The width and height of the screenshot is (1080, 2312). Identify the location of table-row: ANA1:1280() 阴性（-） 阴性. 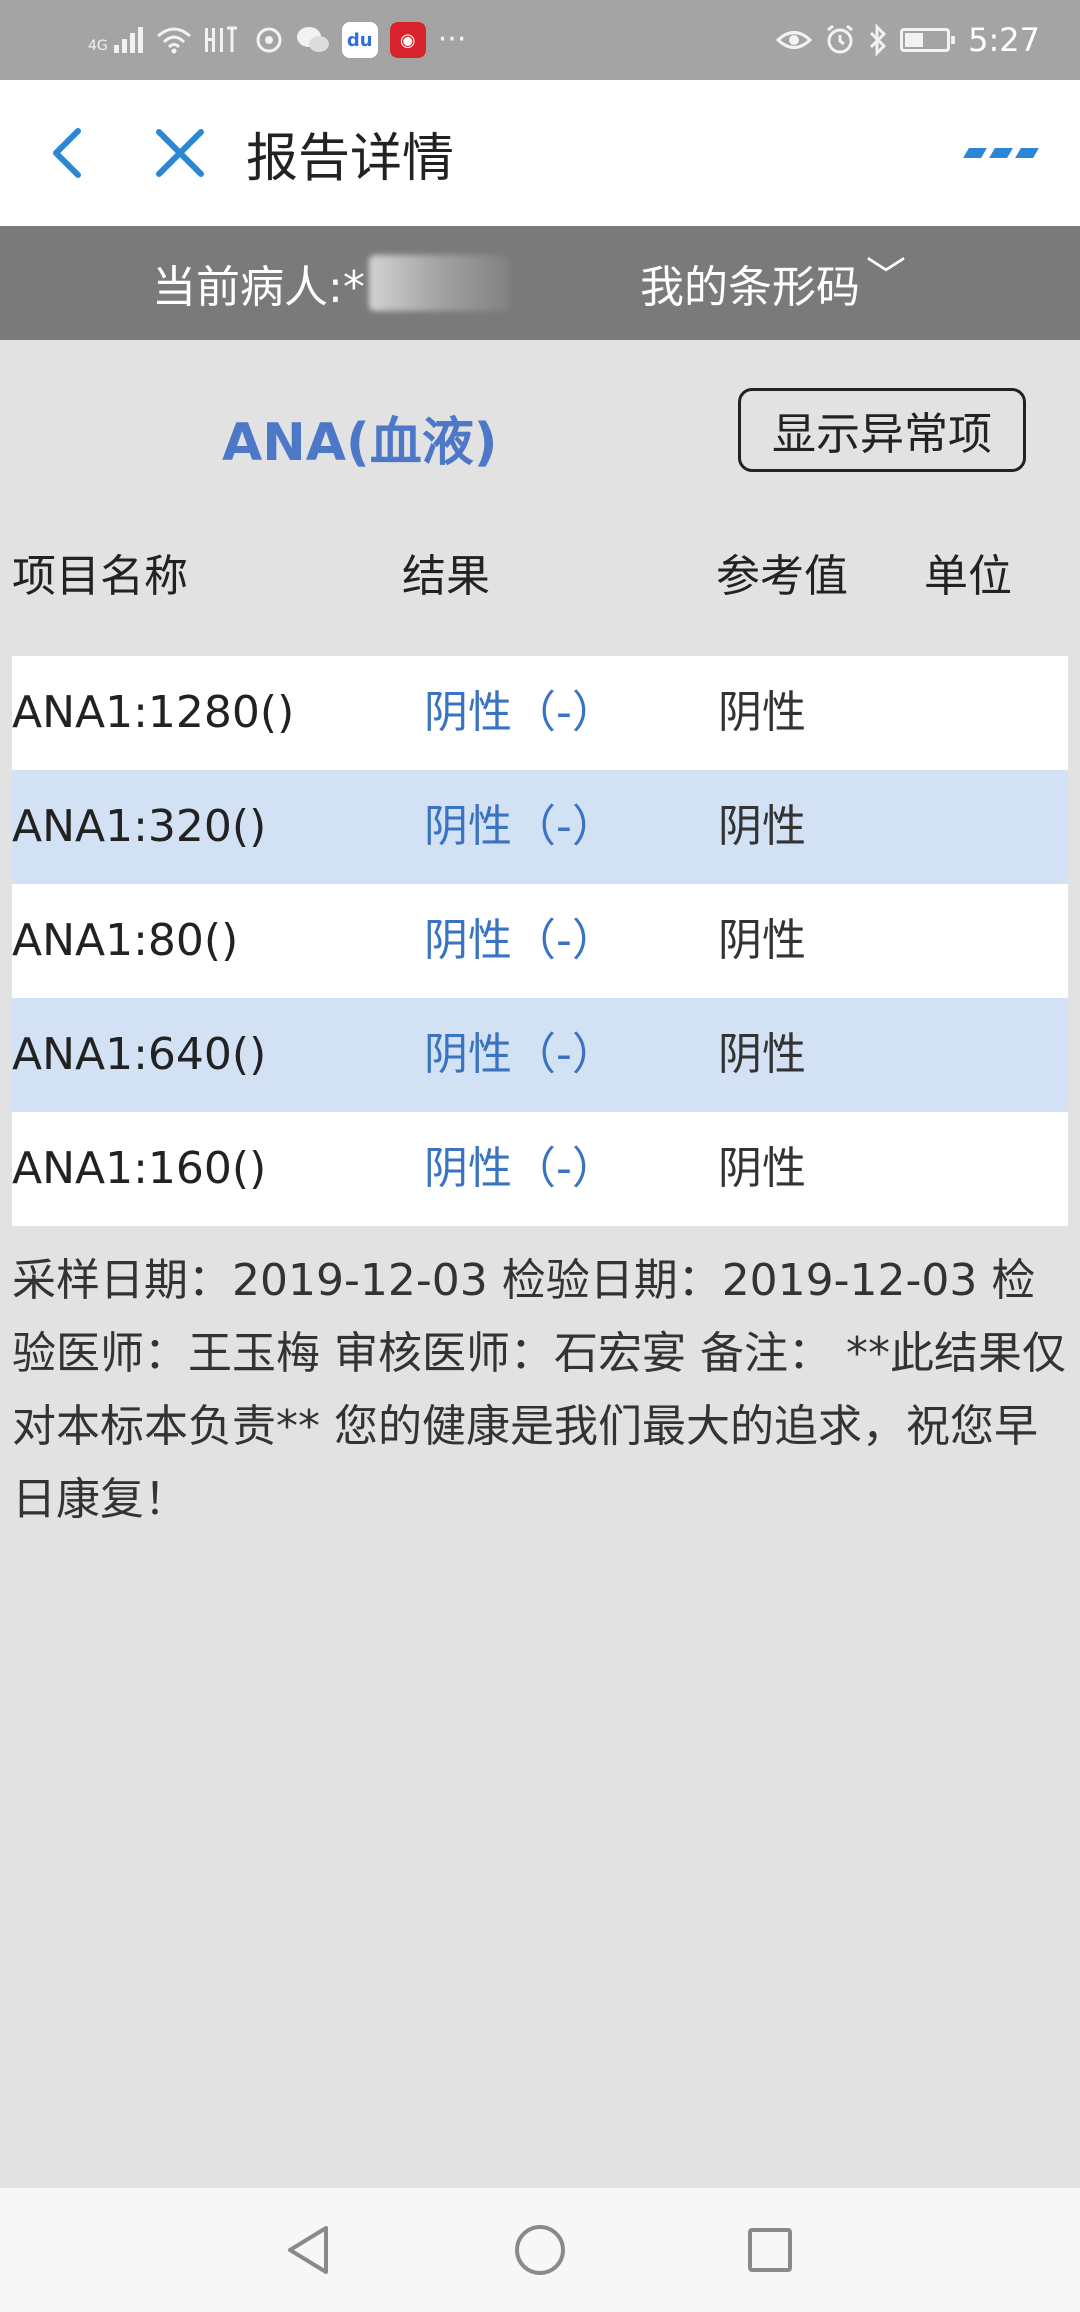
(540, 713).